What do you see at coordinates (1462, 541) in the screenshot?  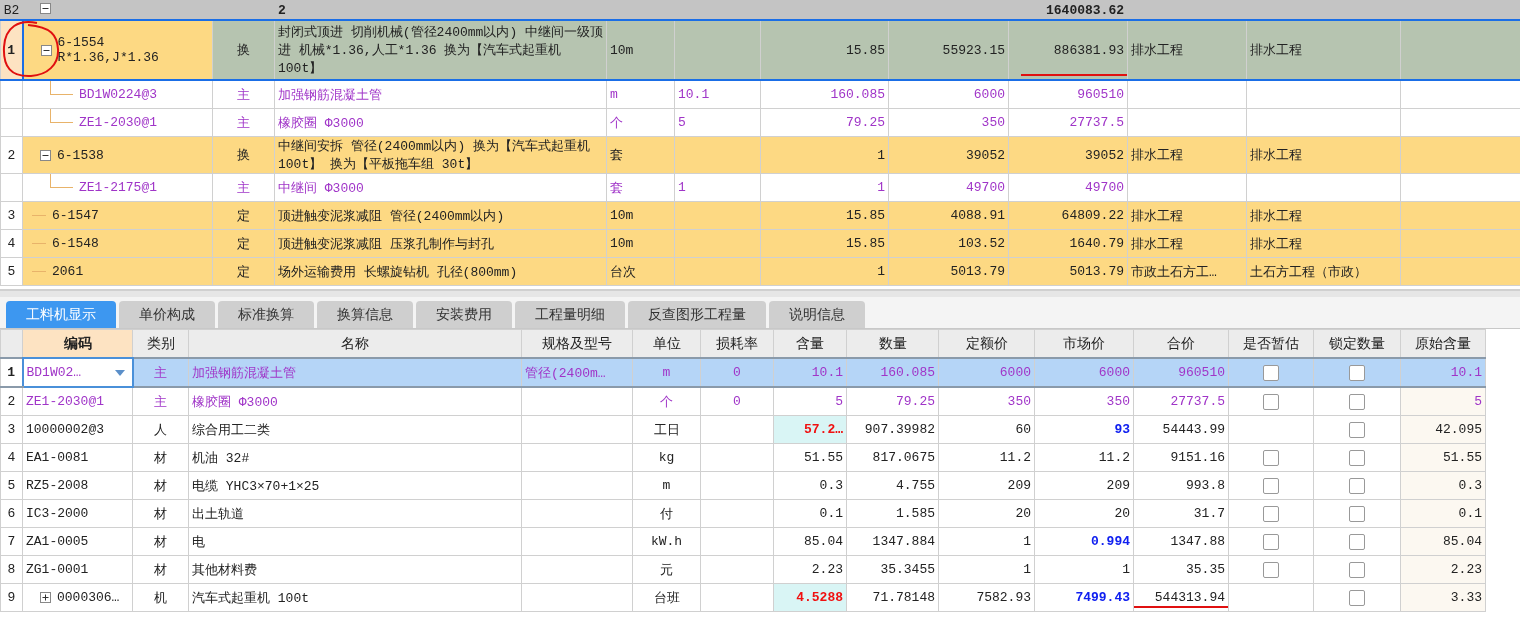 I see `original-content: 85.04` at bounding box center [1462, 541].